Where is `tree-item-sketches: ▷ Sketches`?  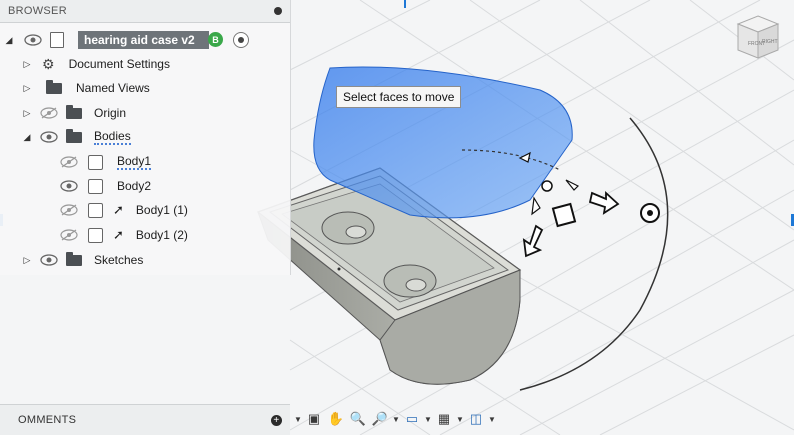 tree-item-sketches: ▷ Sketches is located at coordinates (82, 260).